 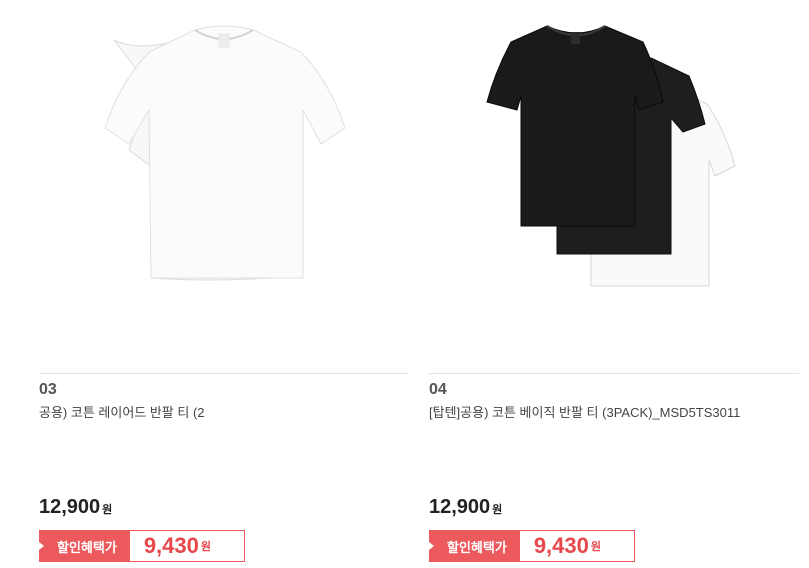 What do you see at coordinates (605, 412) in the screenshot?
I see `product-name: [탑텐]공용) 코튼 베이직 반팔 티 (3PACK)_MSD5TS3011` at bounding box center [605, 412].